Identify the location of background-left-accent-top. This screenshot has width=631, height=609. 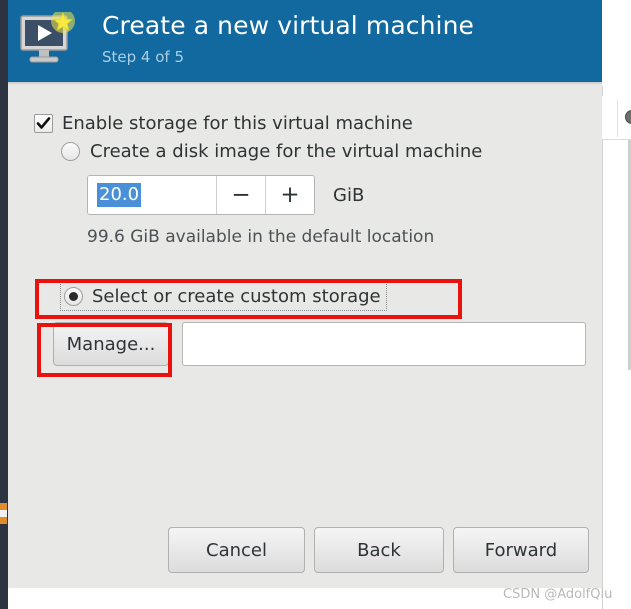
(3, 506).